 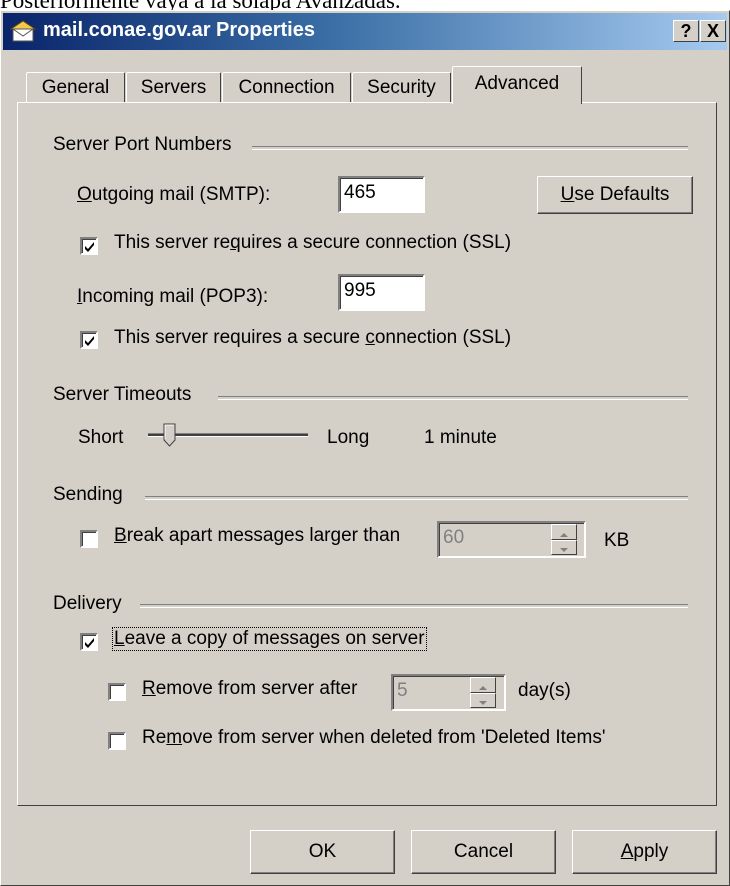 What do you see at coordinates (686, 31) in the screenshot?
I see `help-button: ?` at bounding box center [686, 31].